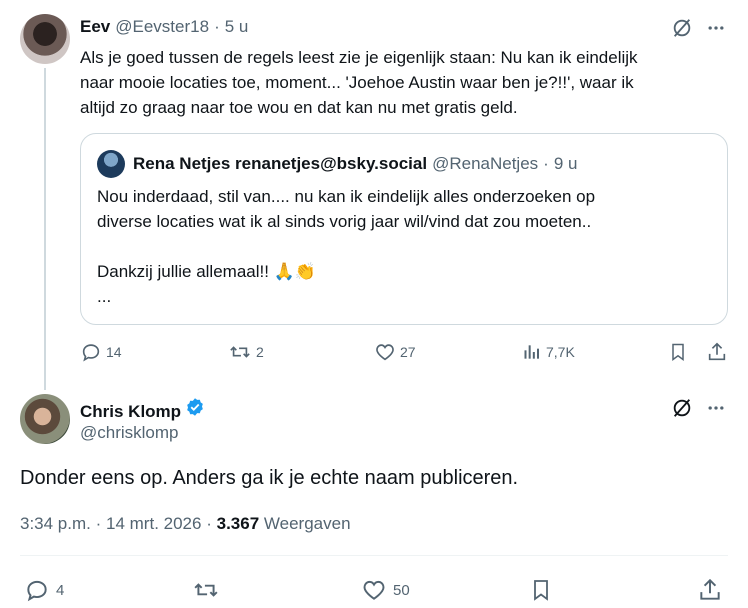 The width and height of the screenshot is (748, 608). I want to click on reply-count: 14, so click(114, 352).